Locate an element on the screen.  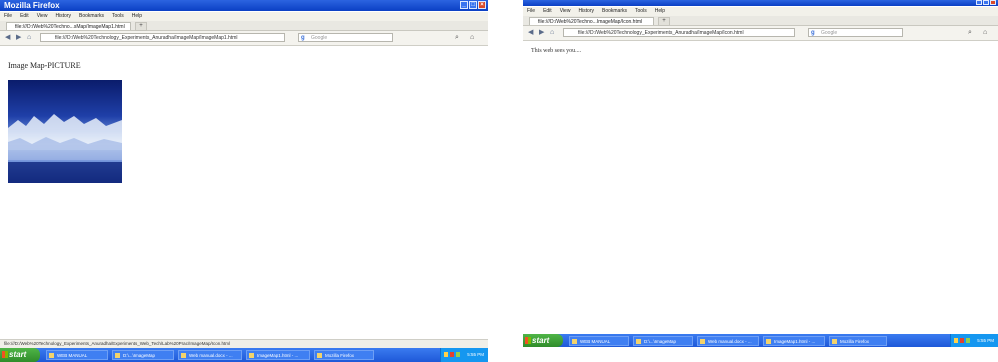
maximize-button: □ is located at coordinates (473, 5).